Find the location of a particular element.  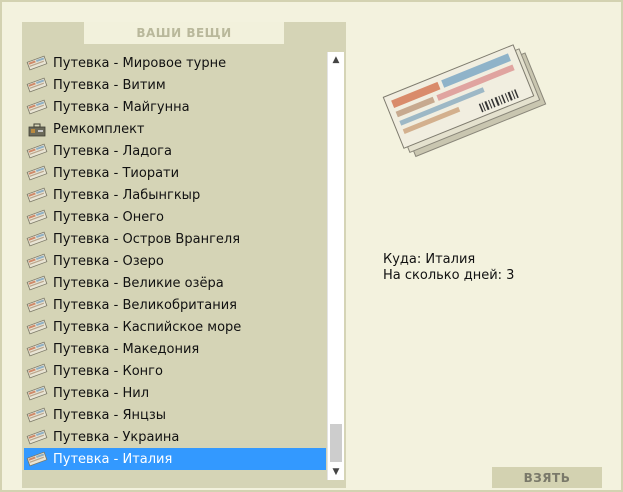

take-button: ВЗЯТЬ is located at coordinates (547, 477).